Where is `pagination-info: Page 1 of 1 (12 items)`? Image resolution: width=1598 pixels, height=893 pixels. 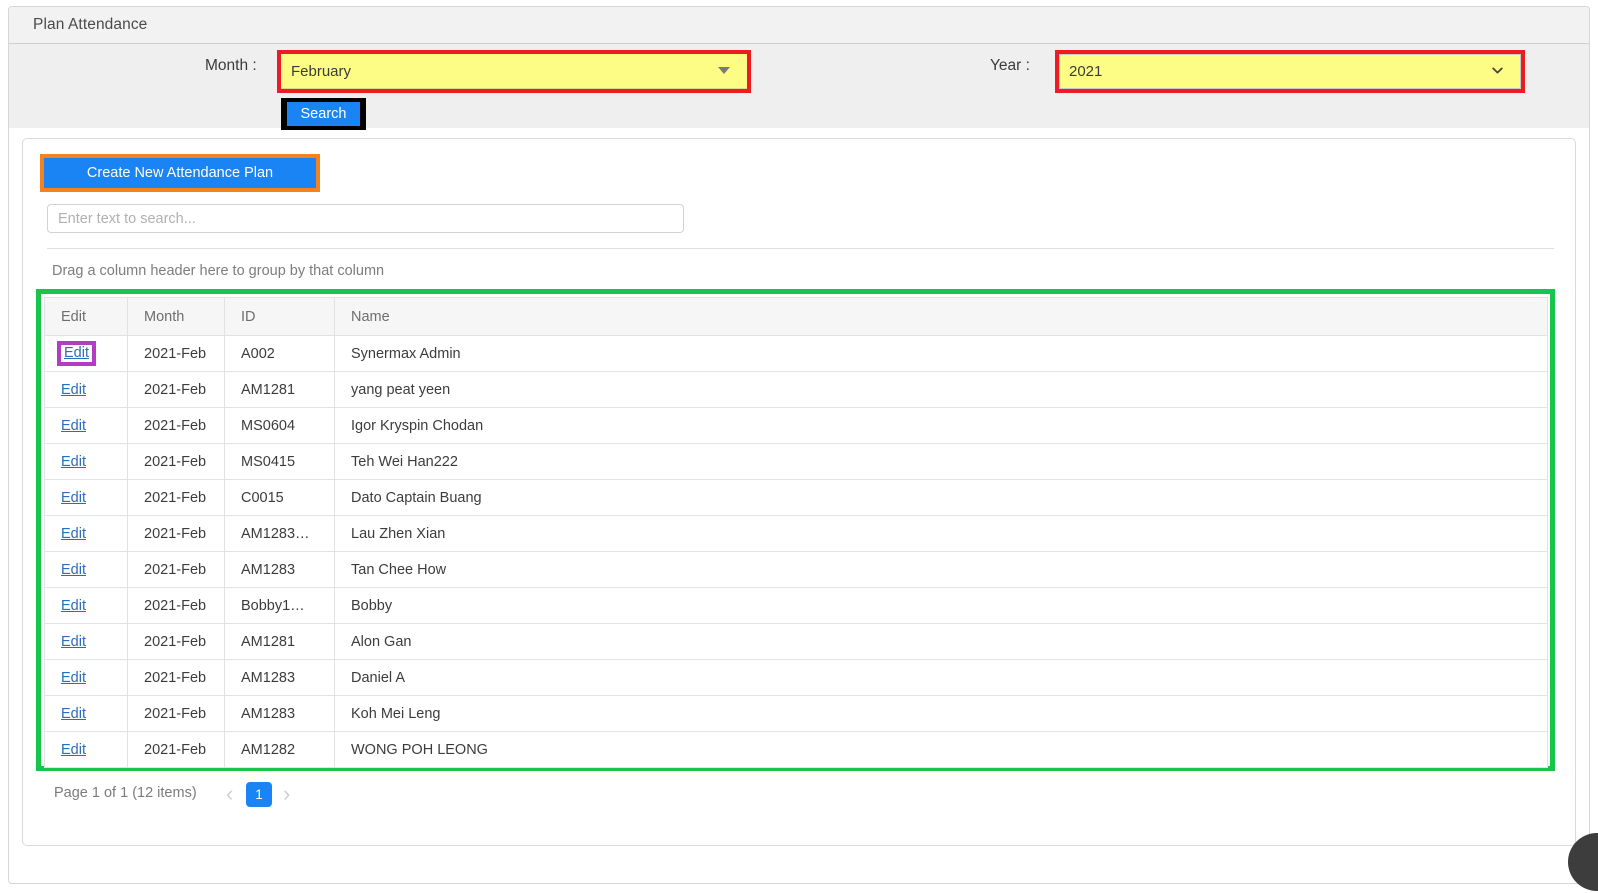 pagination-info: Page 1 of 1 (12 items) is located at coordinates (125, 793).